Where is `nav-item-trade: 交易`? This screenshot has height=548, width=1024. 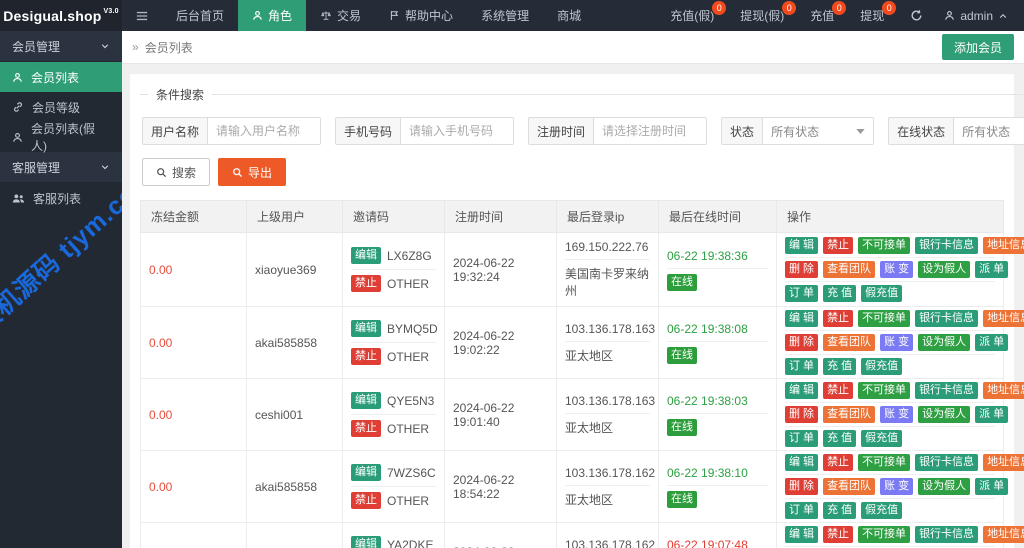 nav-item-trade: 交易 is located at coordinates (340, 15).